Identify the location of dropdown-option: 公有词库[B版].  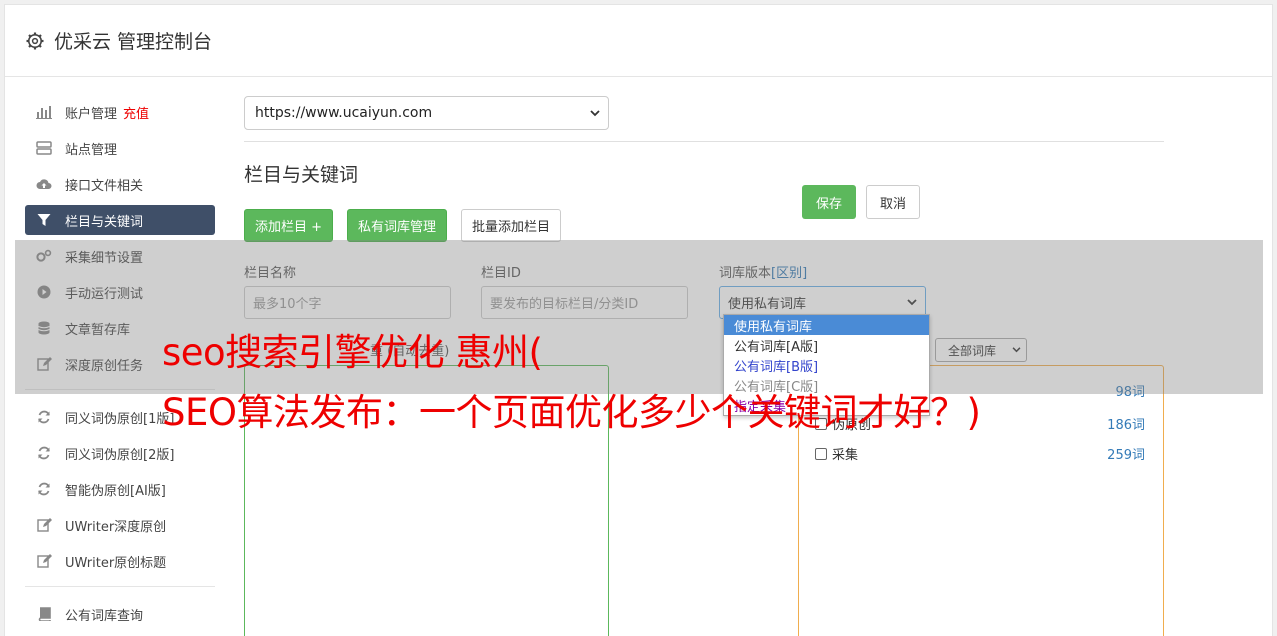
(826, 365).